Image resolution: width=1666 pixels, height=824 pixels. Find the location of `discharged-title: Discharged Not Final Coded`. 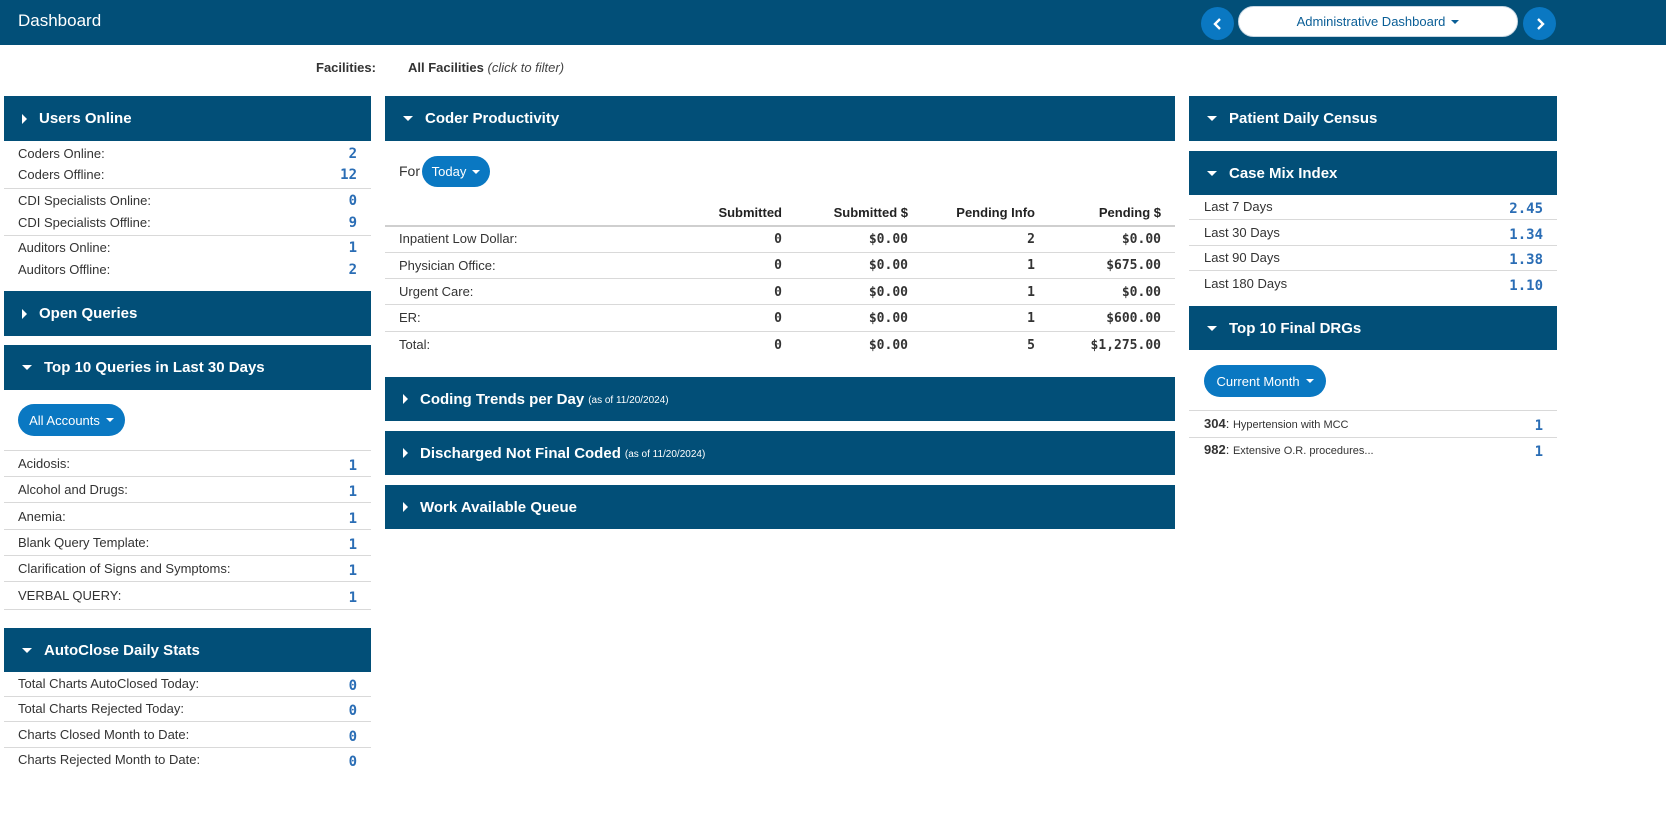

discharged-title: Discharged Not Final Coded is located at coordinates (520, 453).